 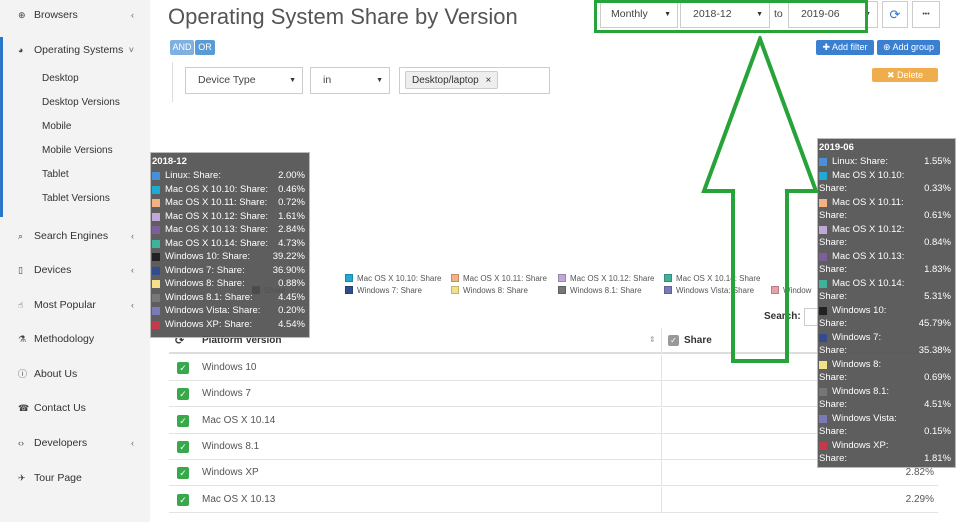 What do you see at coordinates (216, 189) in the screenshot?
I see `tooltip-series-name: Mac OS X 10.10: Share:` at bounding box center [216, 189].